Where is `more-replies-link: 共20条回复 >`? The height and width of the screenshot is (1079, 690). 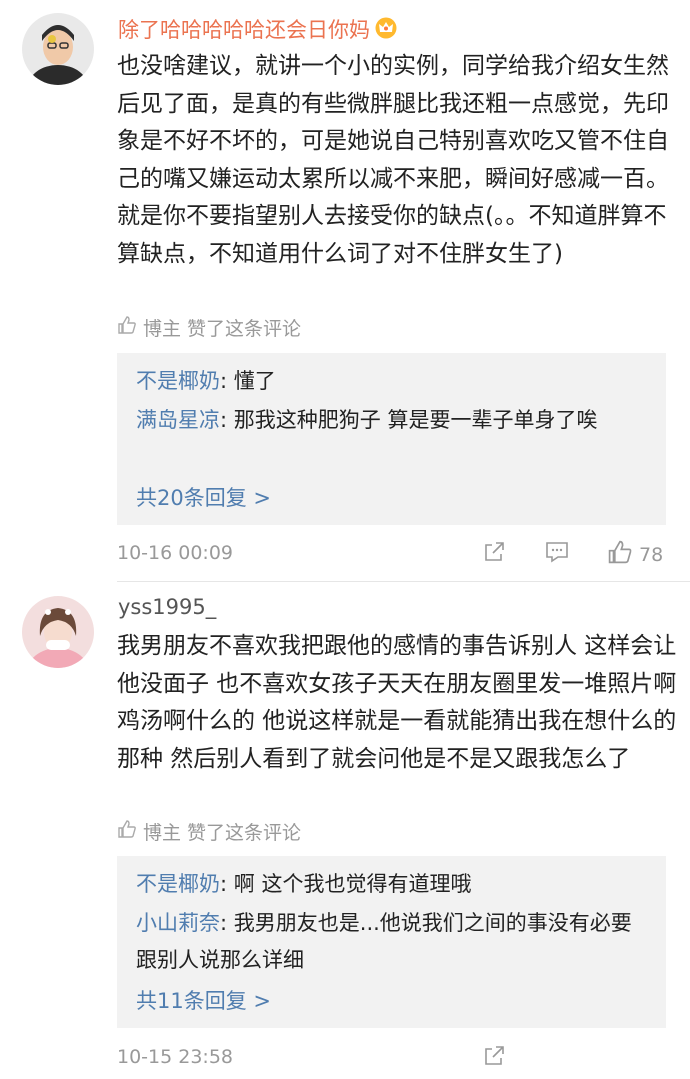
more-replies-link: 共20条回复 > is located at coordinates (203, 497).